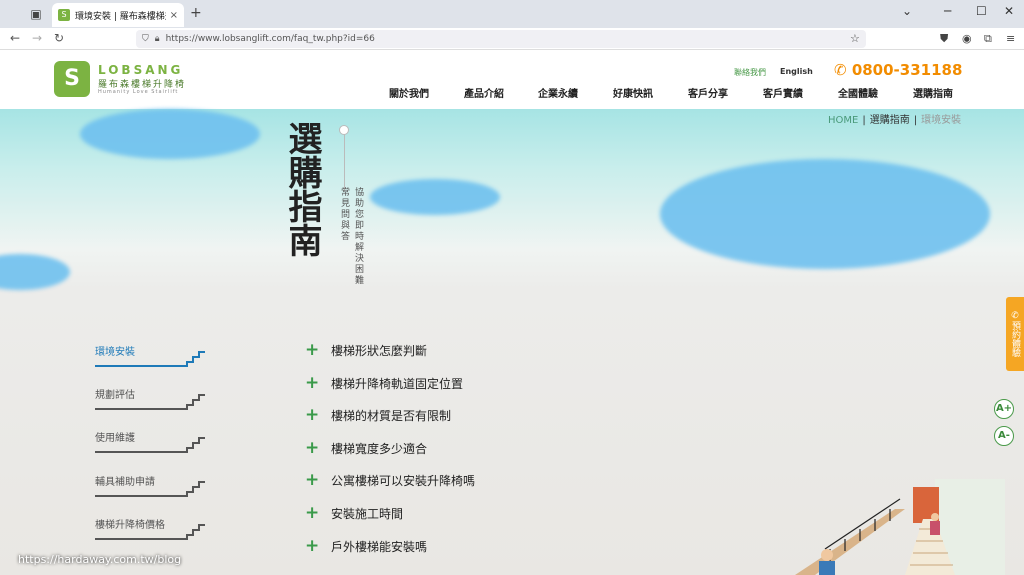 Image resolution: width=1024 pixels, height=575 pixels. Describe the element at coordinates (409, 92) in the screenshot. I see `menu-about: 關於我們` at that location.